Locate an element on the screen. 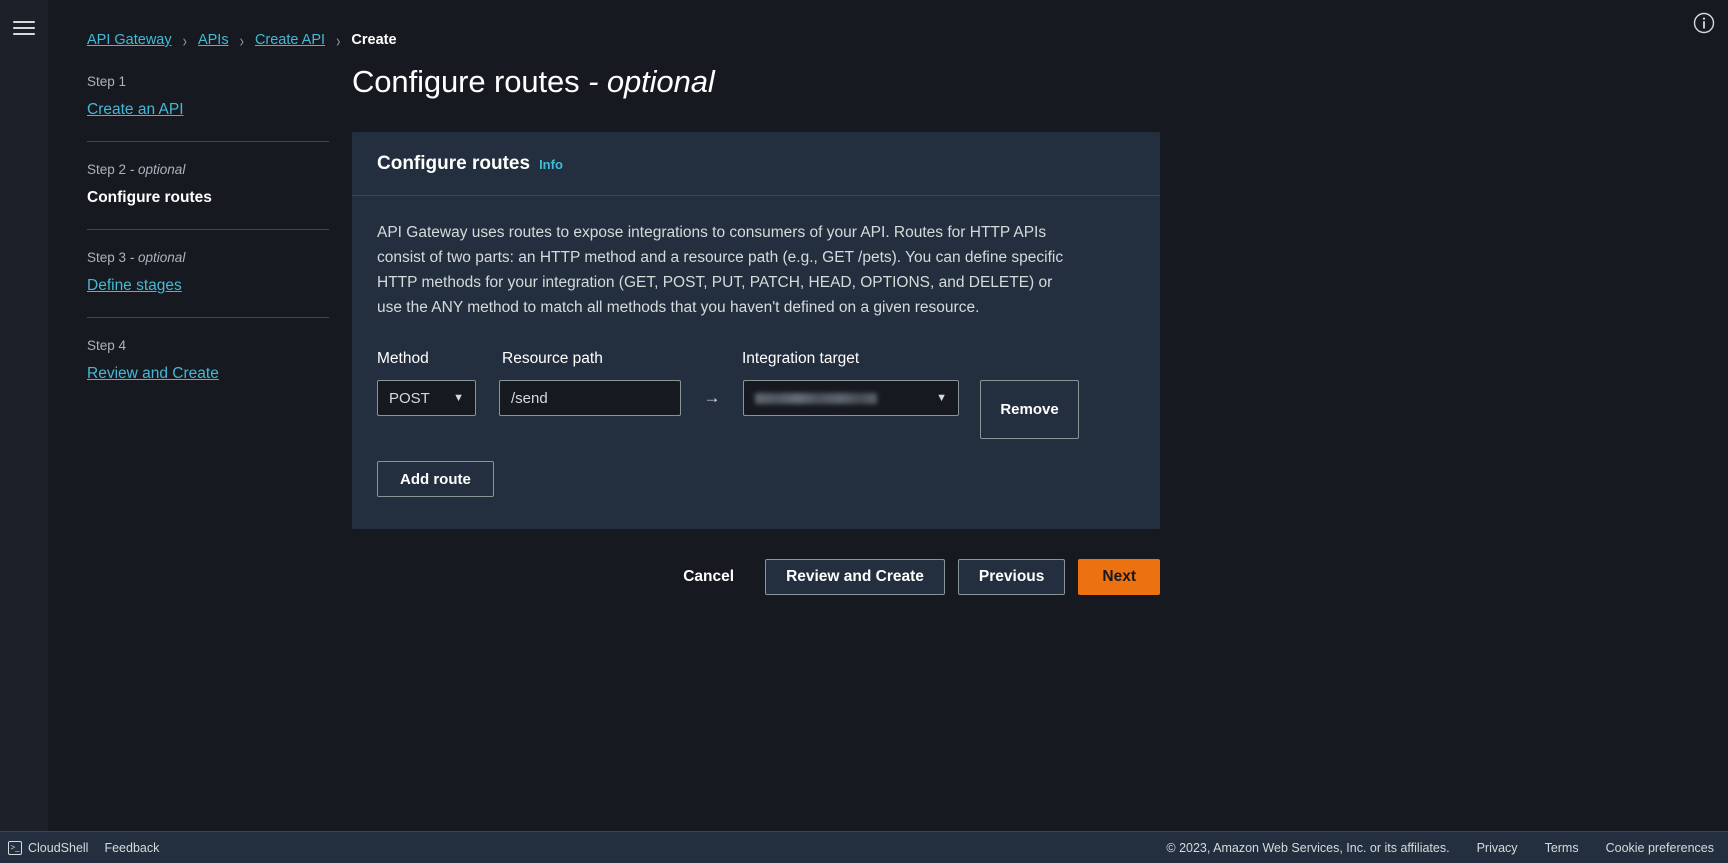 This screenshot has height=863, width=1728. form-column-labels: Method Resource path Integration target is located at coordinates (756, 359).